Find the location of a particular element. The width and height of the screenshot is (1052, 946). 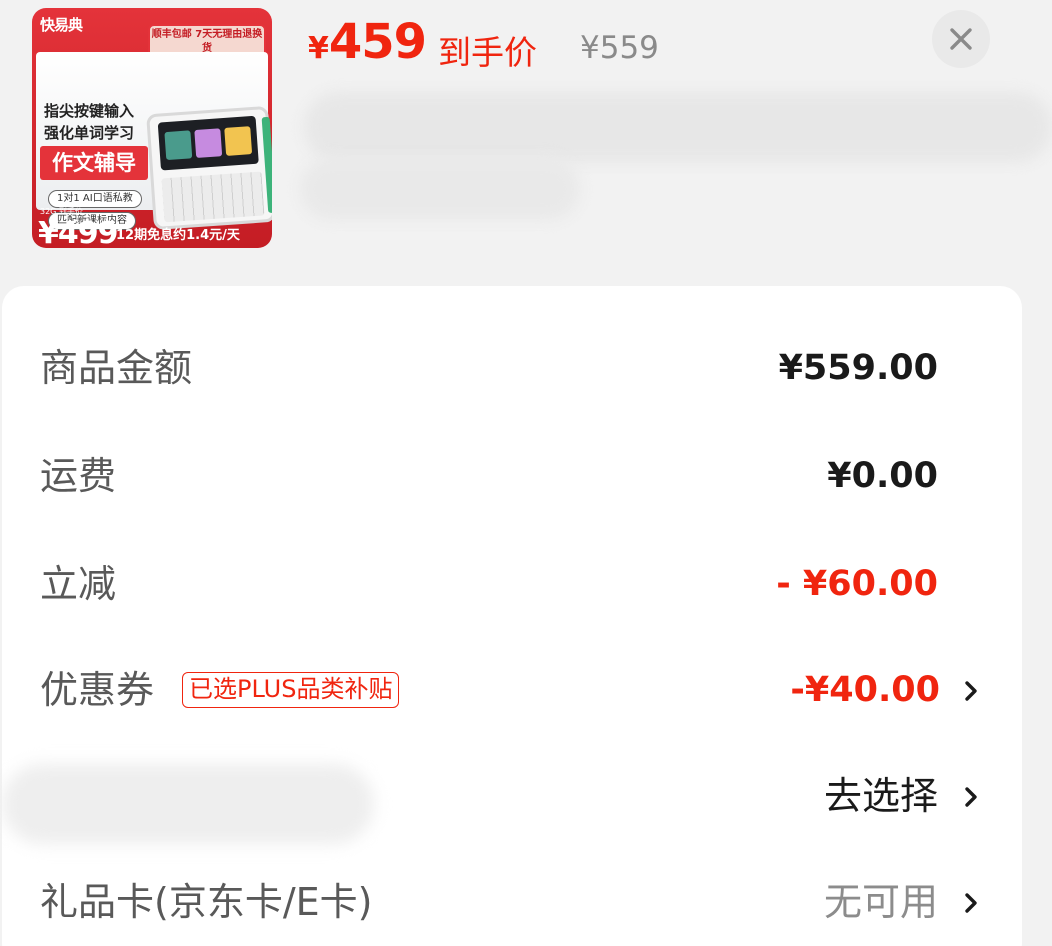

thumb-highlight: 作文辅导 is located at coordinates (94, 163).